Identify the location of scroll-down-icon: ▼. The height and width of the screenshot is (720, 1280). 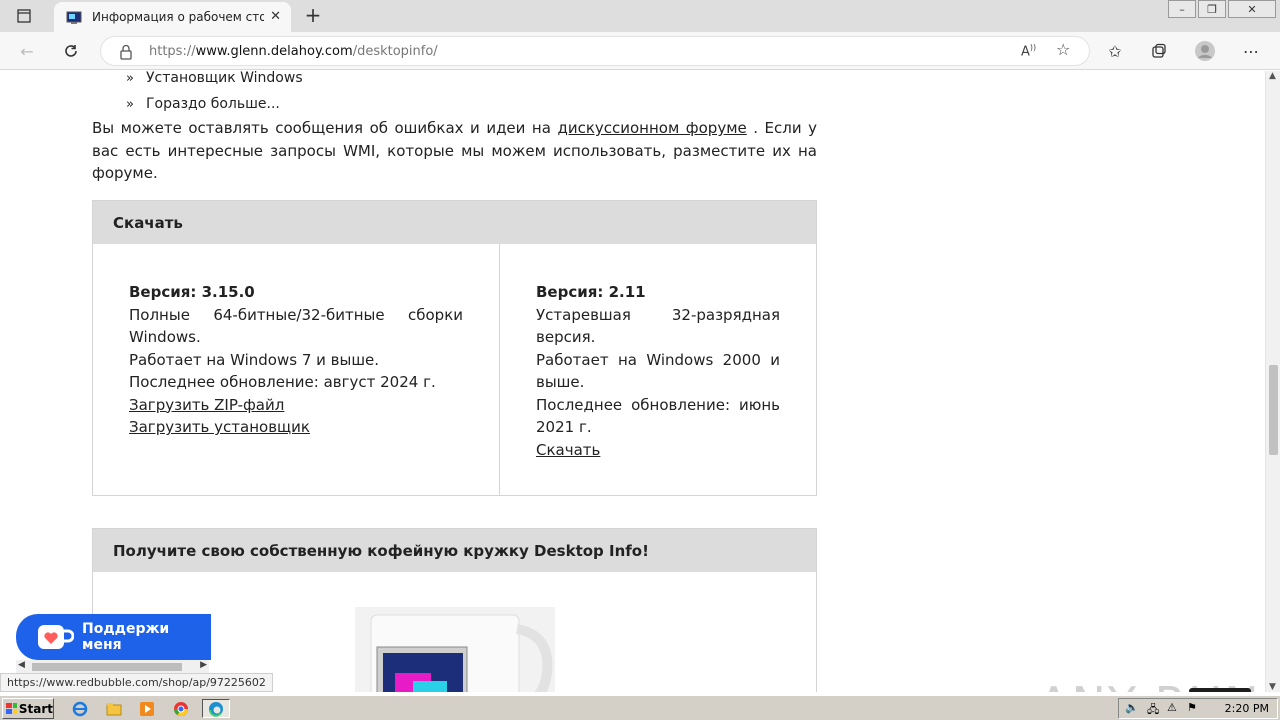
(1272, 687).